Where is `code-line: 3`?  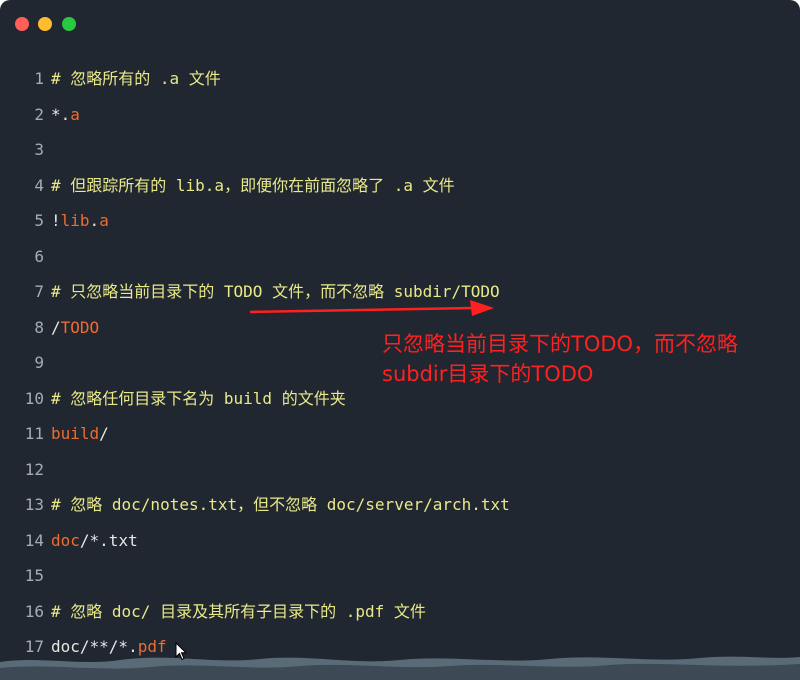
code-line: 3 is located at coordinates (400, 150).